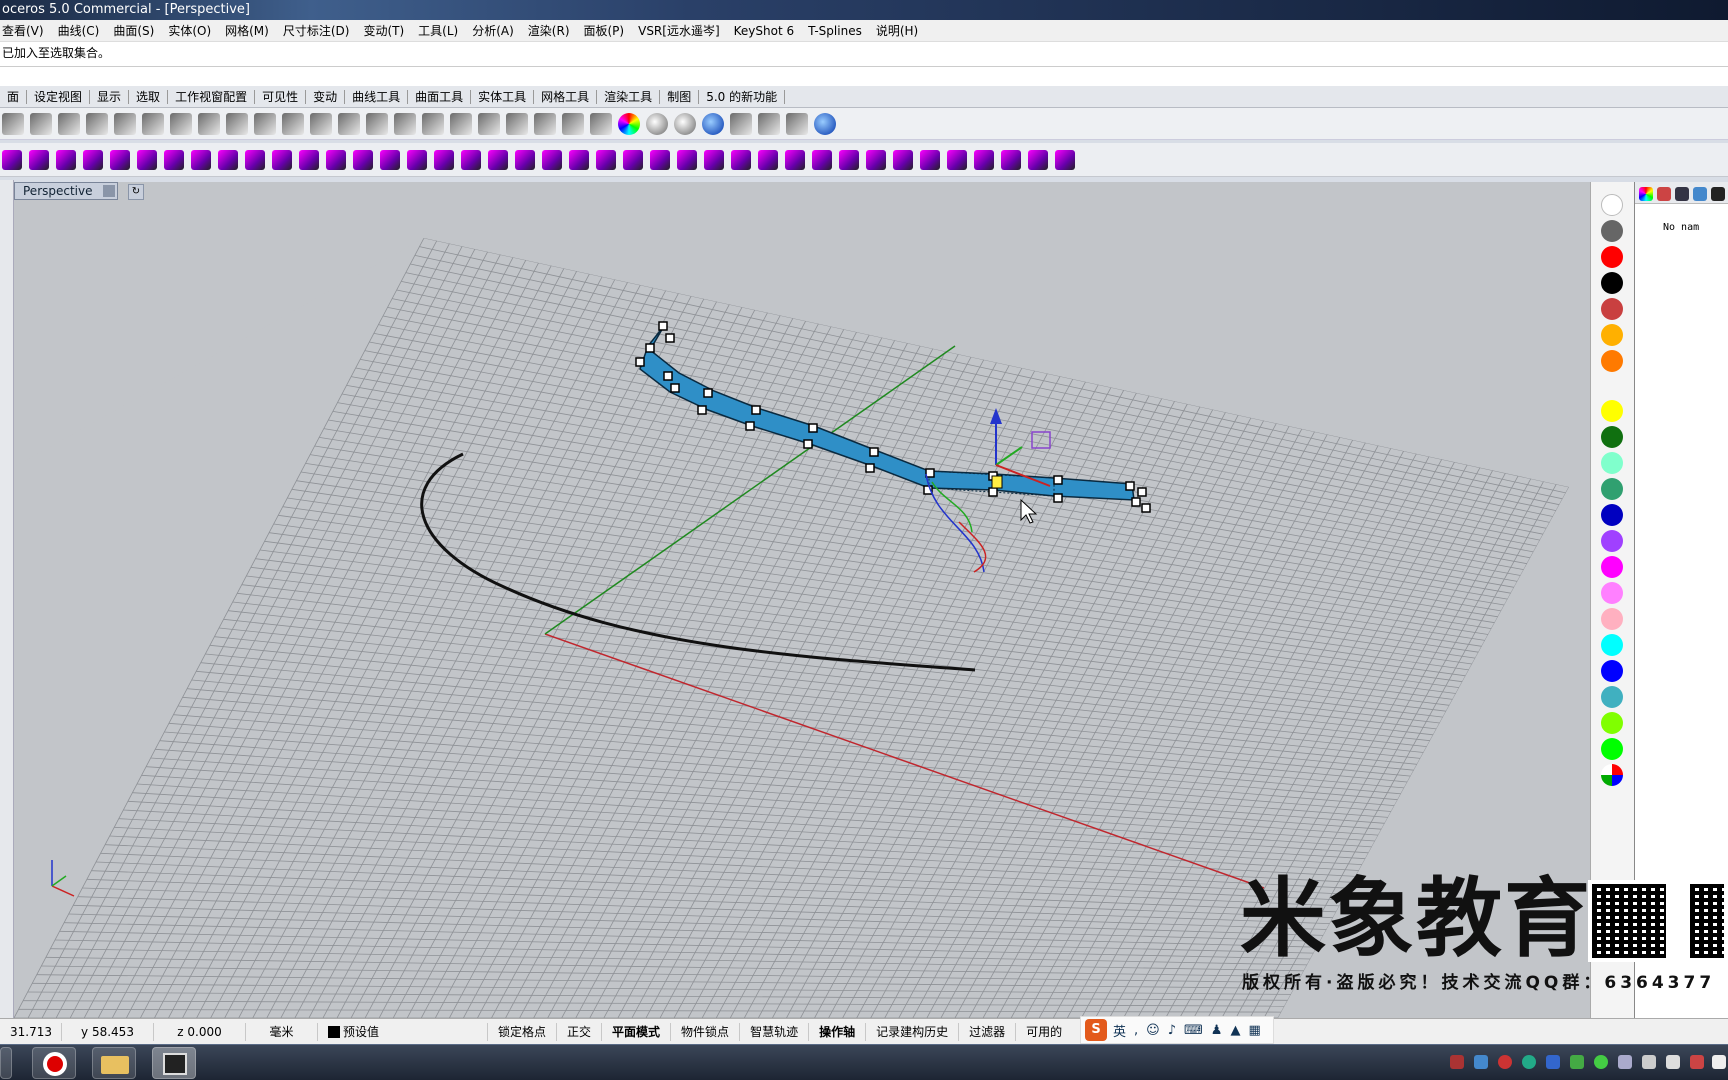 This screenshot has height=1080, width=1728. Describe the element at coordinates (601, 123) in the screenshot. I see `material-icon` at that location.